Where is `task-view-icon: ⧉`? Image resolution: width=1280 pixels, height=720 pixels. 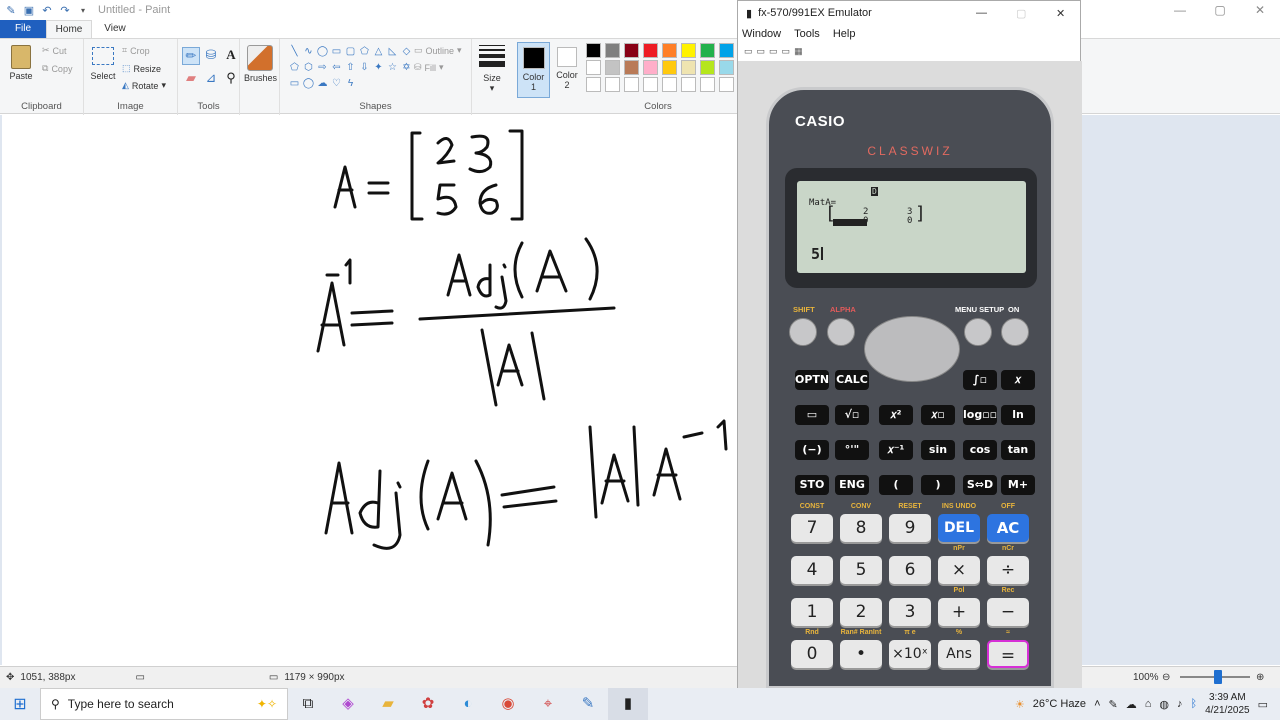 task-view-icon: ⧉ is located at coordinates (308, 704).